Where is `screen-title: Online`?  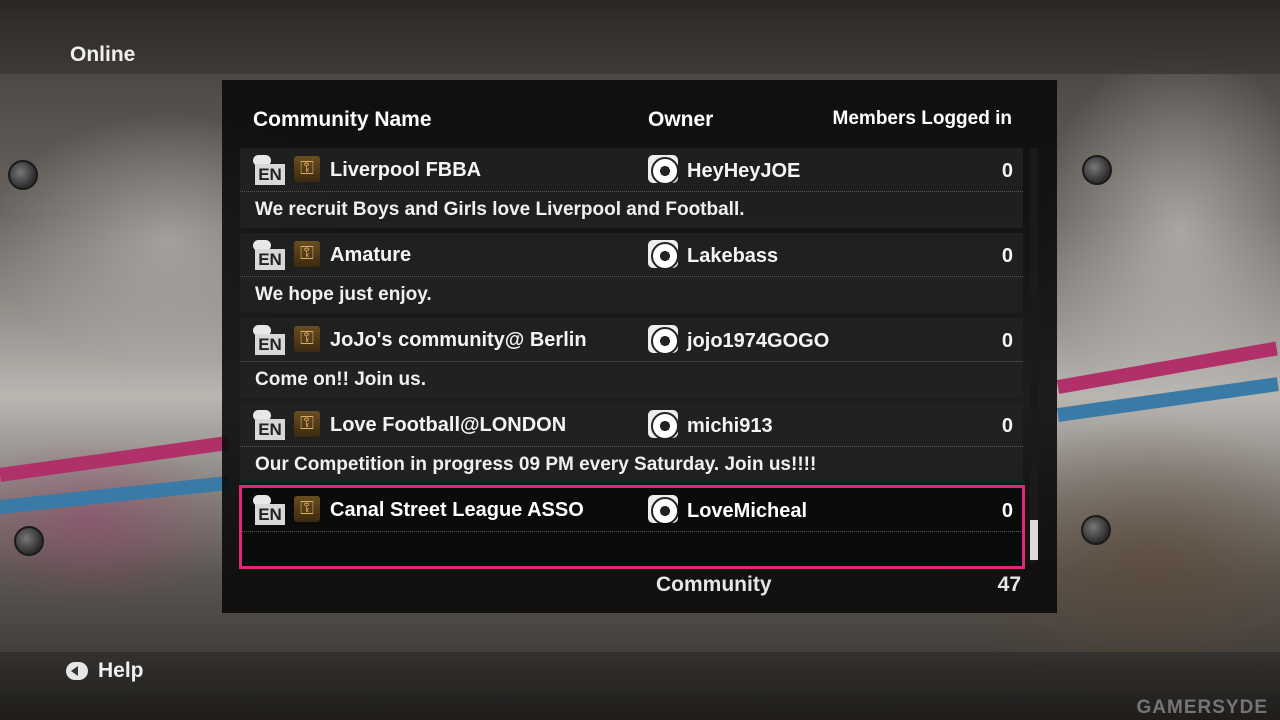 screen-title: Online is located at coordinates (103, 54).